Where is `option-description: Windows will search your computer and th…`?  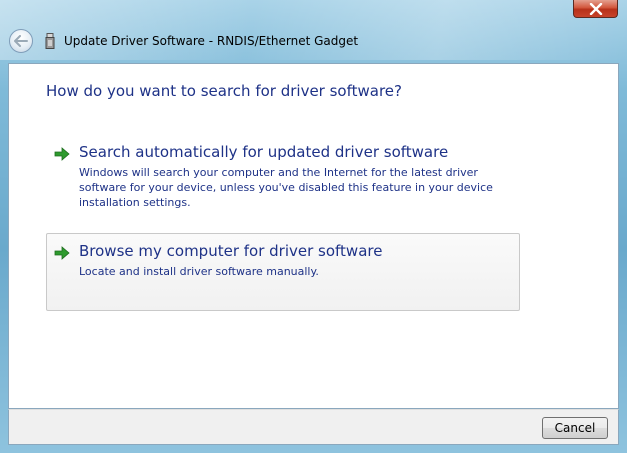
option-description: Windows will search your computer and th… is located at coordinates (286, 187).